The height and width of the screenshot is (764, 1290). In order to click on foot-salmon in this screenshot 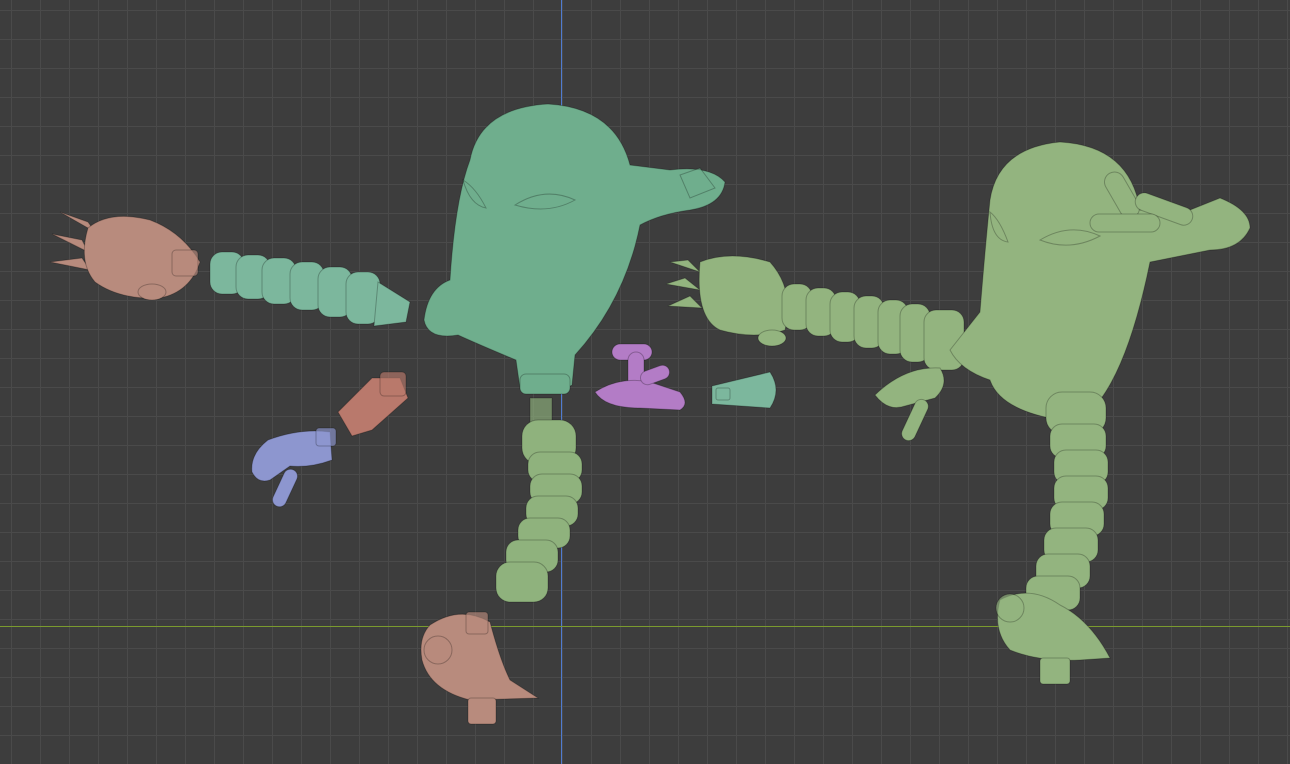, I will do `click(480, 668)`.